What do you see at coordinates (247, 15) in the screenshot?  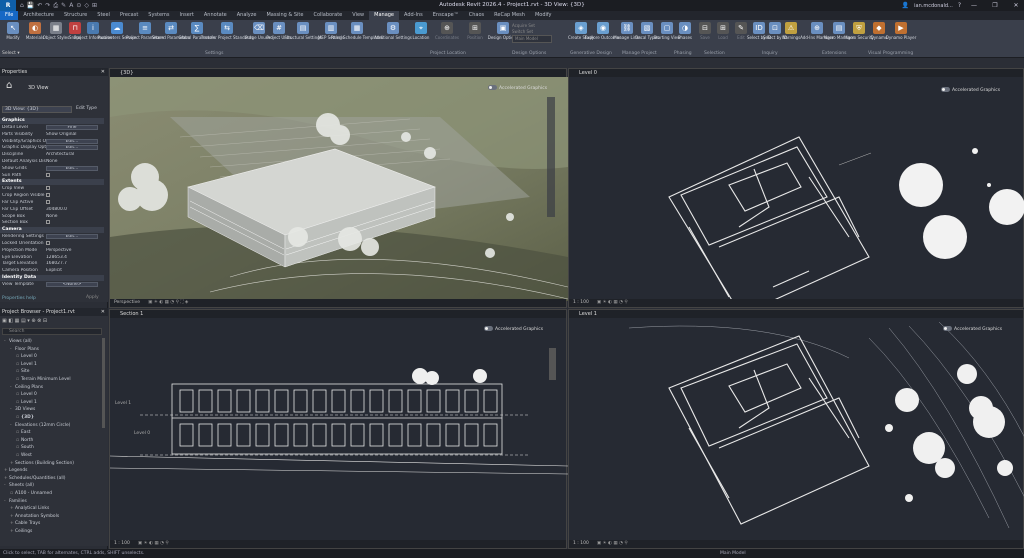 I see `ribbon-tab-analyze: Analyze` at bounding box center [247, 15].